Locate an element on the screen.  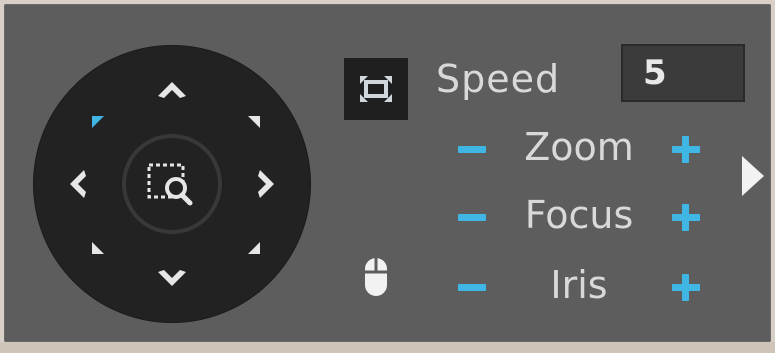
arrow-right-icon is located at coordinates (266, 184).